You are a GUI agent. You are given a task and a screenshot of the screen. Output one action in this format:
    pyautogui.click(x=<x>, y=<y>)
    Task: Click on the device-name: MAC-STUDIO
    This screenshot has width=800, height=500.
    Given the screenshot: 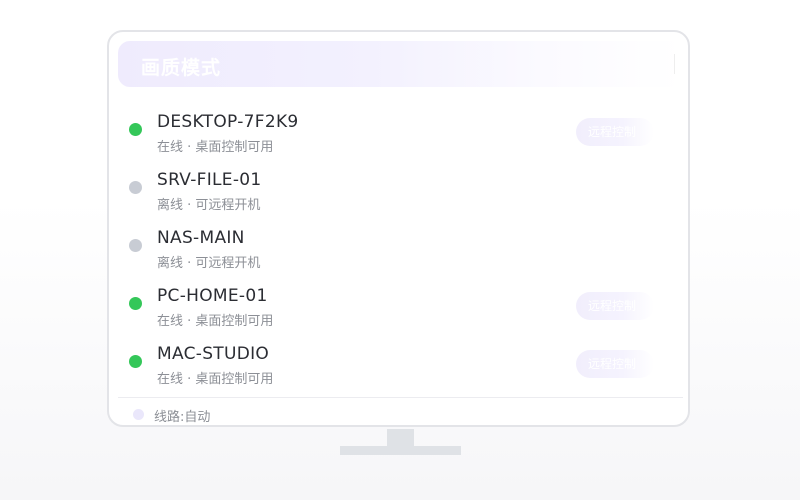 What is the action you would take?
    pyautogui.click(x=213, y=354)
    